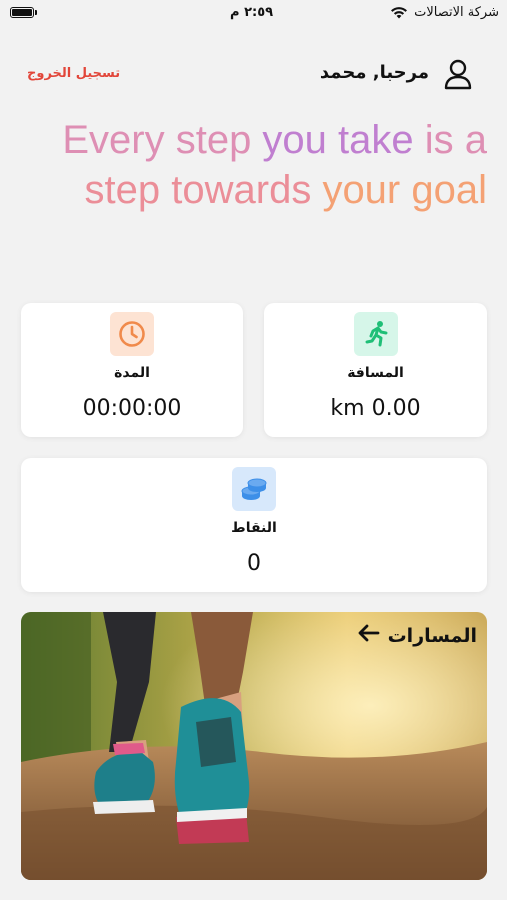 Image resolution: width=507 pixels, height=900 pixels. Describe the element at coordinates (22, 12) in the screenshot. I see `battery-icon` at that location.